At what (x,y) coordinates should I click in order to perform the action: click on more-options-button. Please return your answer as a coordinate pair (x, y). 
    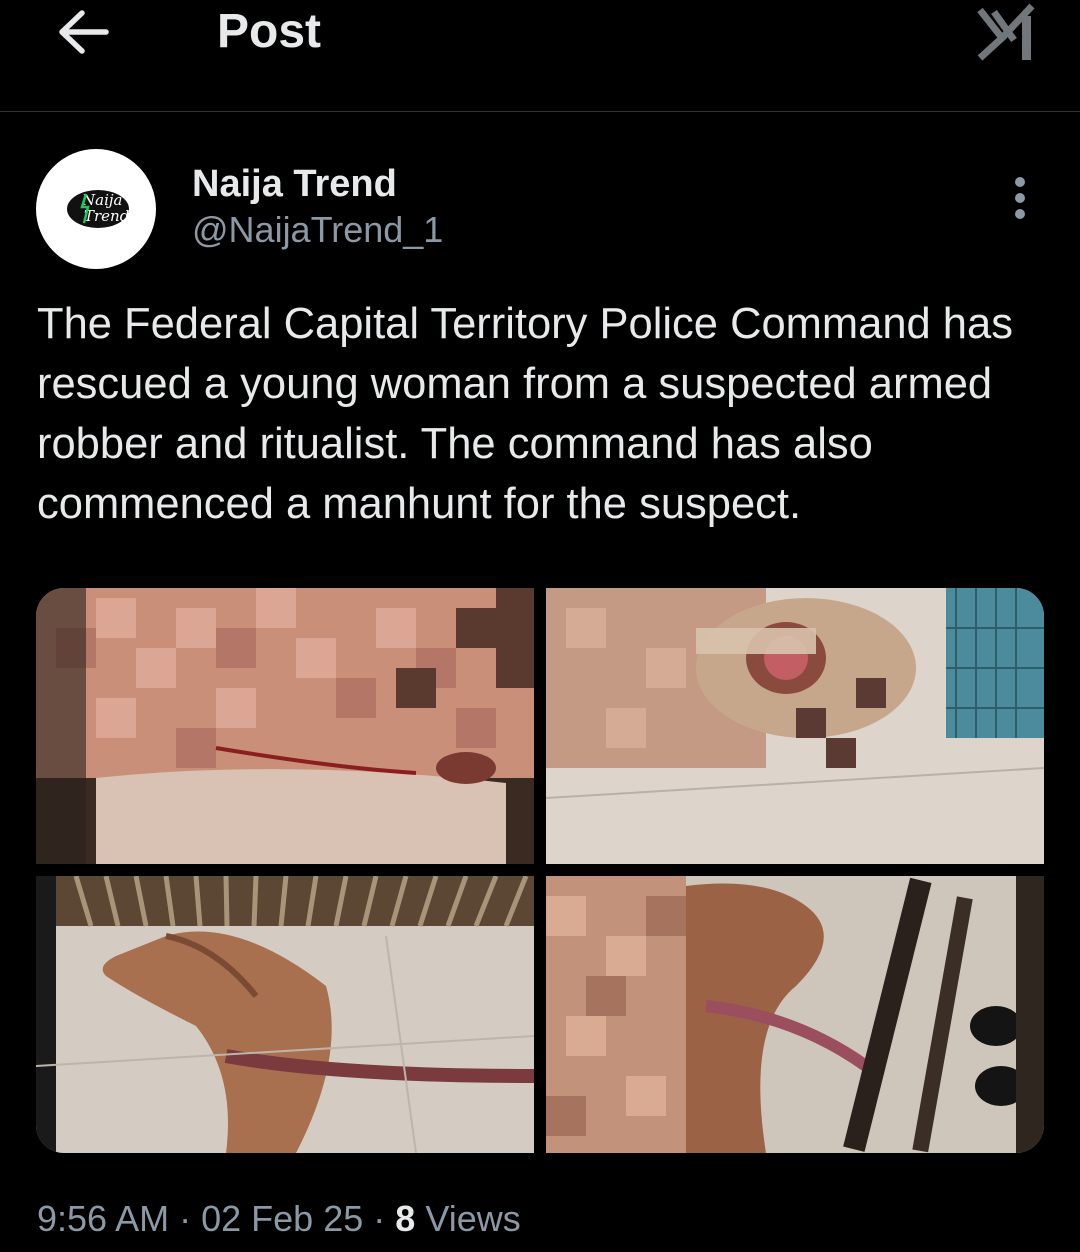
    Looking at the image, I should click on (1020, 198).